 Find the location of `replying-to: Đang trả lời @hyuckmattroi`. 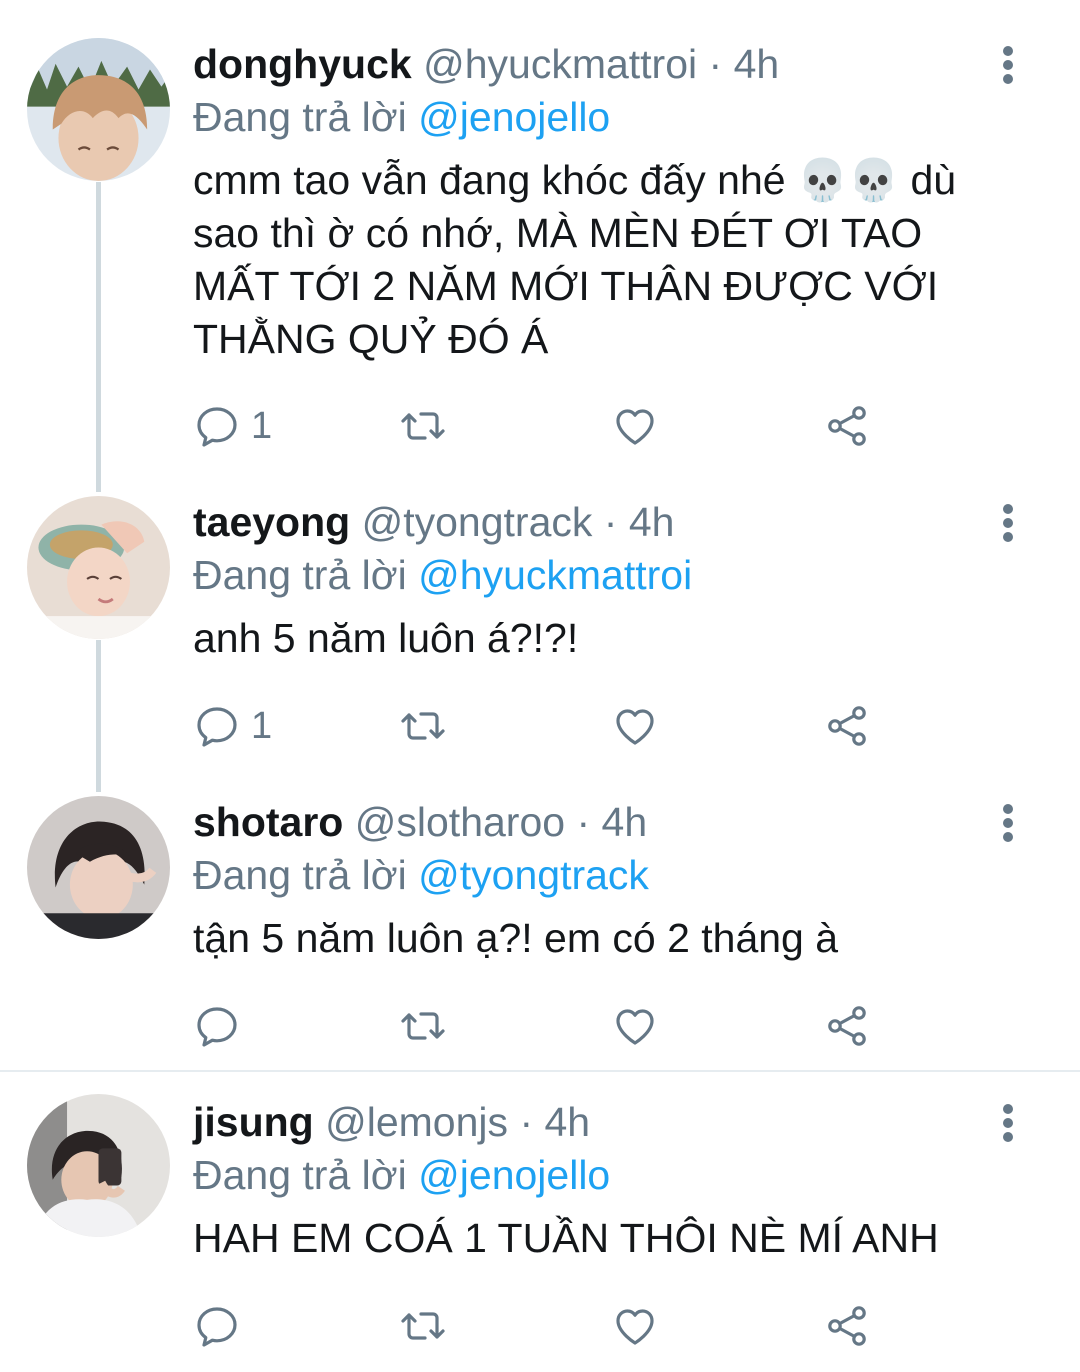

replying-to: Đang trả lời @hyuckmattroi is located at coordinates (606, 575).